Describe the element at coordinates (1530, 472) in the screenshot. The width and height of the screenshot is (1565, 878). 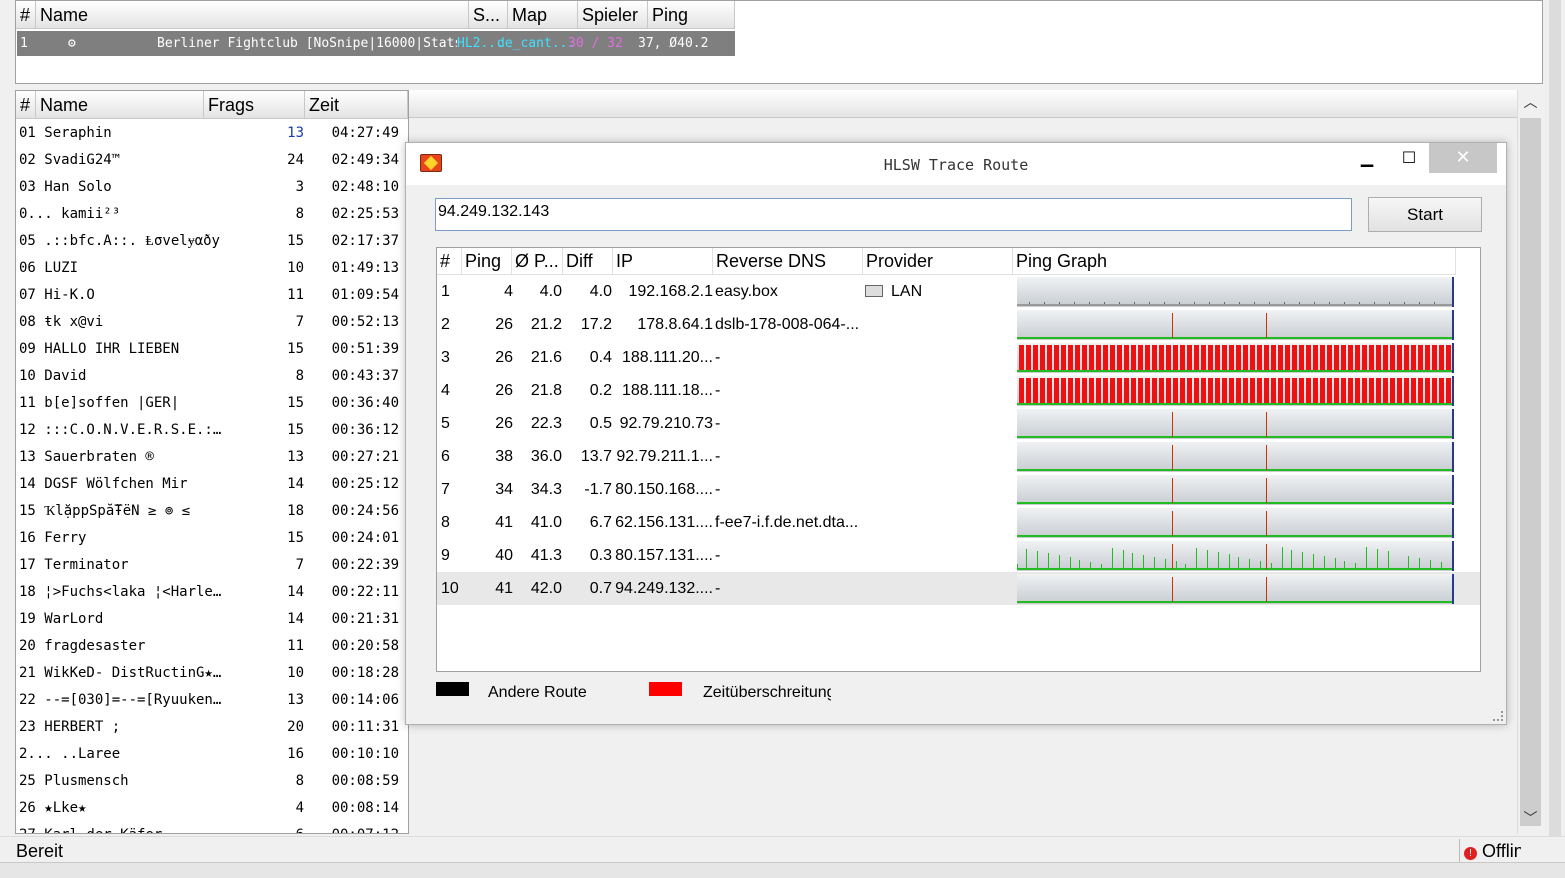
I see `scroll-thumb` at that location.